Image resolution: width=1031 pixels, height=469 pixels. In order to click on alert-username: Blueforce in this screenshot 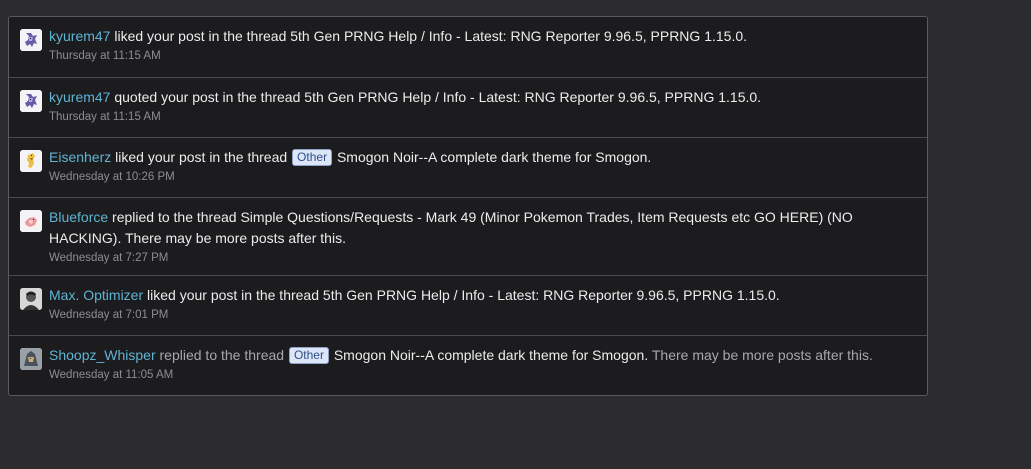, I will do `click(78, 217)`.